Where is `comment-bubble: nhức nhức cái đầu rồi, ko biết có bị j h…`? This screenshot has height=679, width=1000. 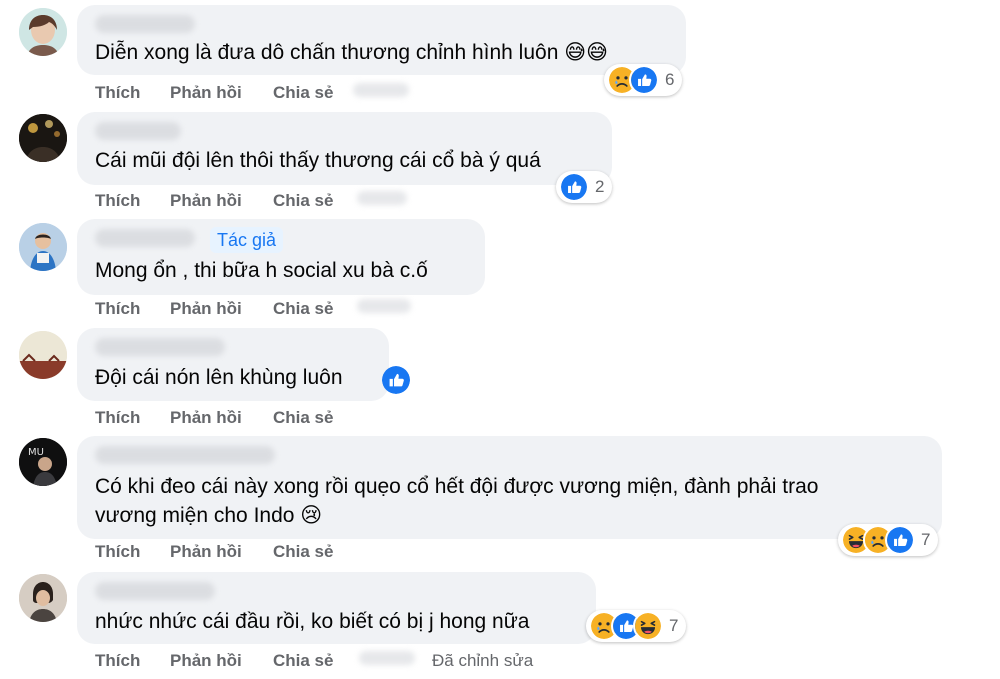
comment-bubble: nhức nhức cái đầu rồi, ko biết có bị j h… is located at coordinates (336, 608).